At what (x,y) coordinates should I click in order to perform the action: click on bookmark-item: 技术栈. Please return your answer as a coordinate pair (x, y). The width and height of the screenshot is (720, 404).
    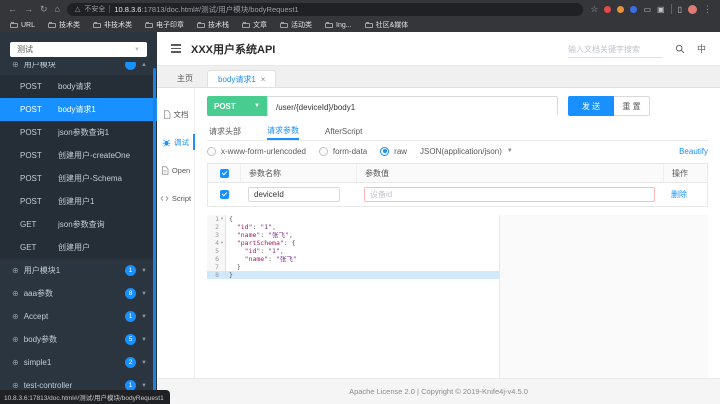
    Looking at the image, I should click on (213, 25).